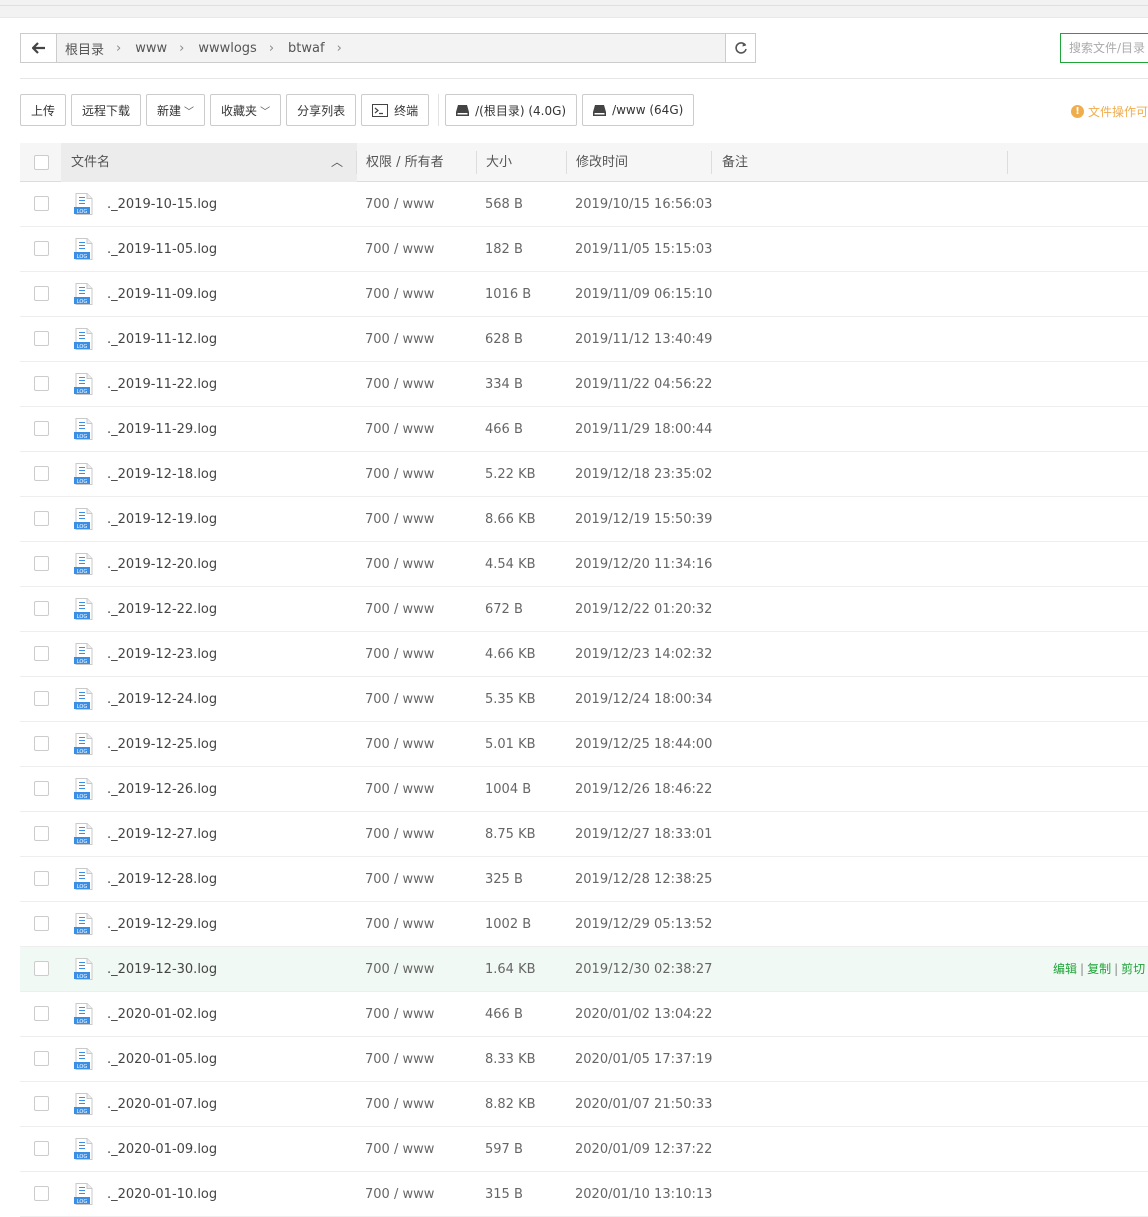 The width and height of the screenshot is (1148, 1217). I want to click on file-name: ._2019-12-26.log, so click(162, 789).